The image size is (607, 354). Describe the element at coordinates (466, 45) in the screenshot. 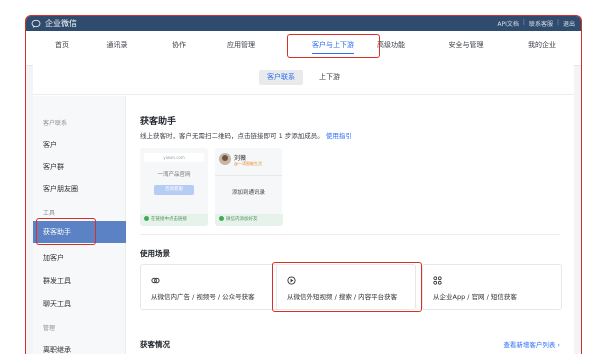

I see `nav-security: 安全与管理` at that location.